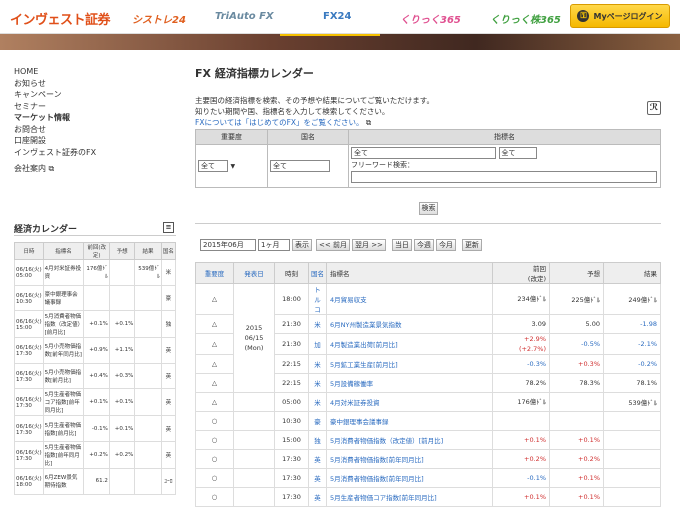 This screenshot has width=680, height=507. I want to click on sidebar-item-home: HOME, so click(96, 72).